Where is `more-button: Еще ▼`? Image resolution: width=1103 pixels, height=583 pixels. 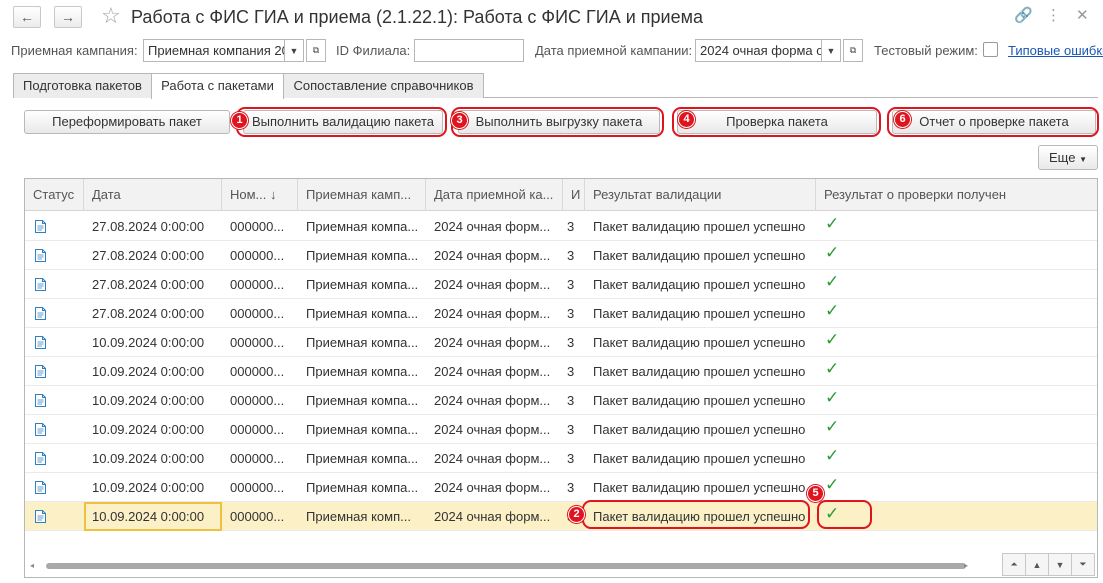 more-button: Еще ▼ is located at coordinates (1068, 157).